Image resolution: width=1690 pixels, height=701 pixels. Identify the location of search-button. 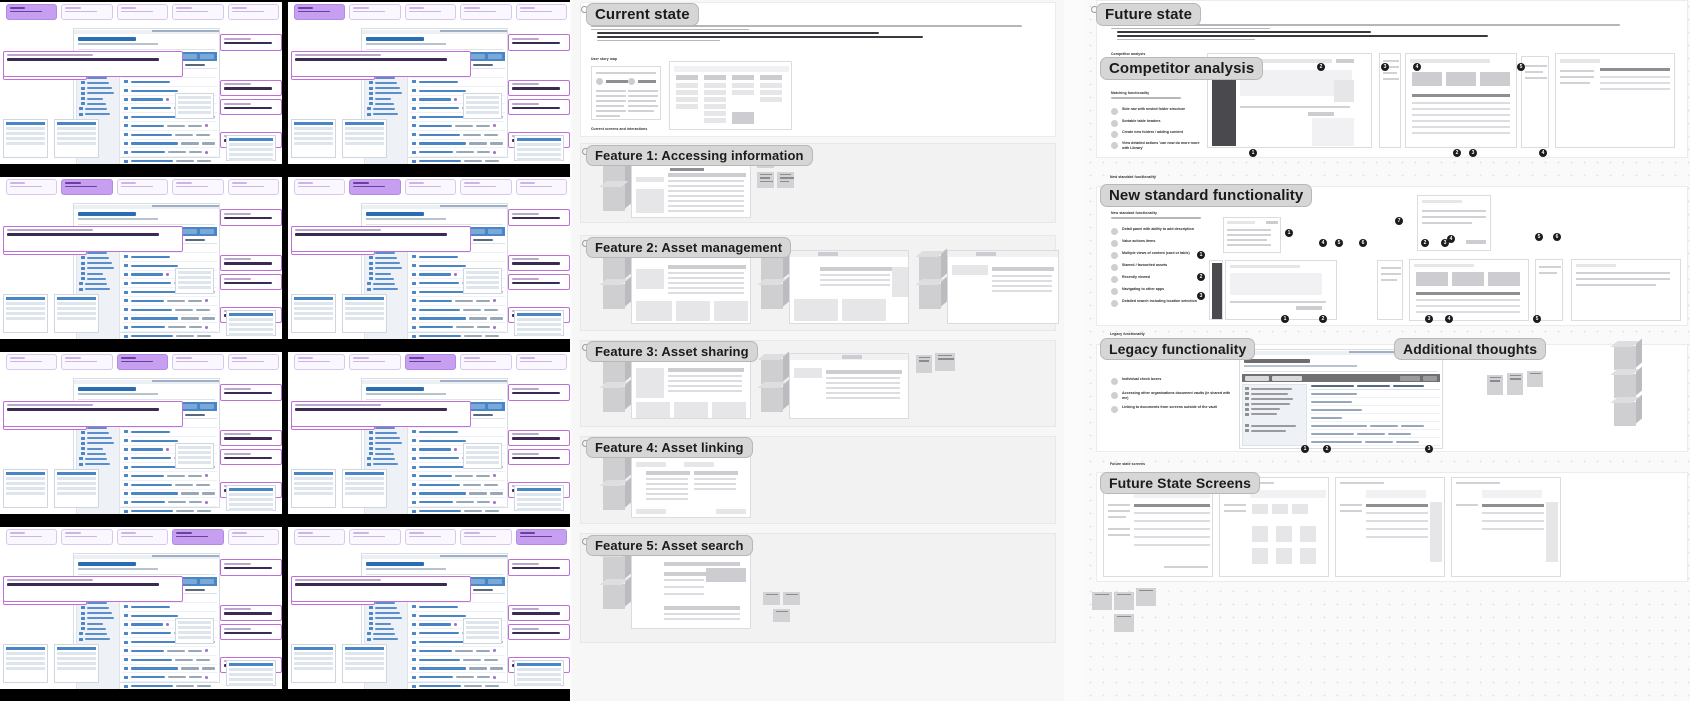
(206, 56).